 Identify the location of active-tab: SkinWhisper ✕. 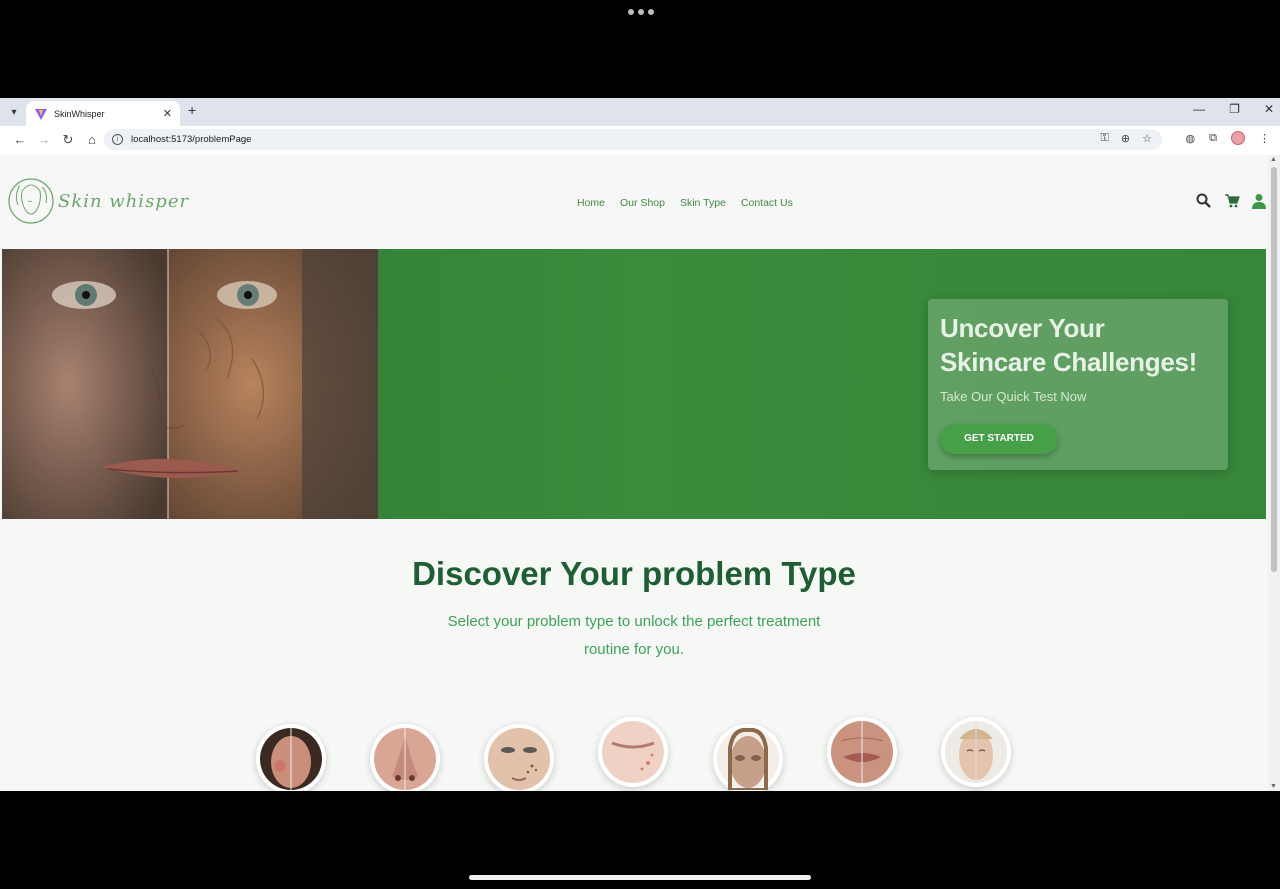
(103, 113).